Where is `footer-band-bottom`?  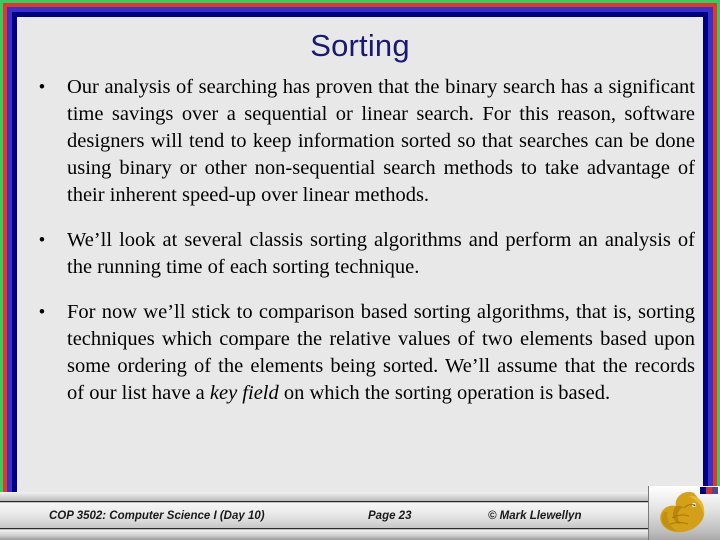 footer-band-bottom is located at coordinates (360, 535).